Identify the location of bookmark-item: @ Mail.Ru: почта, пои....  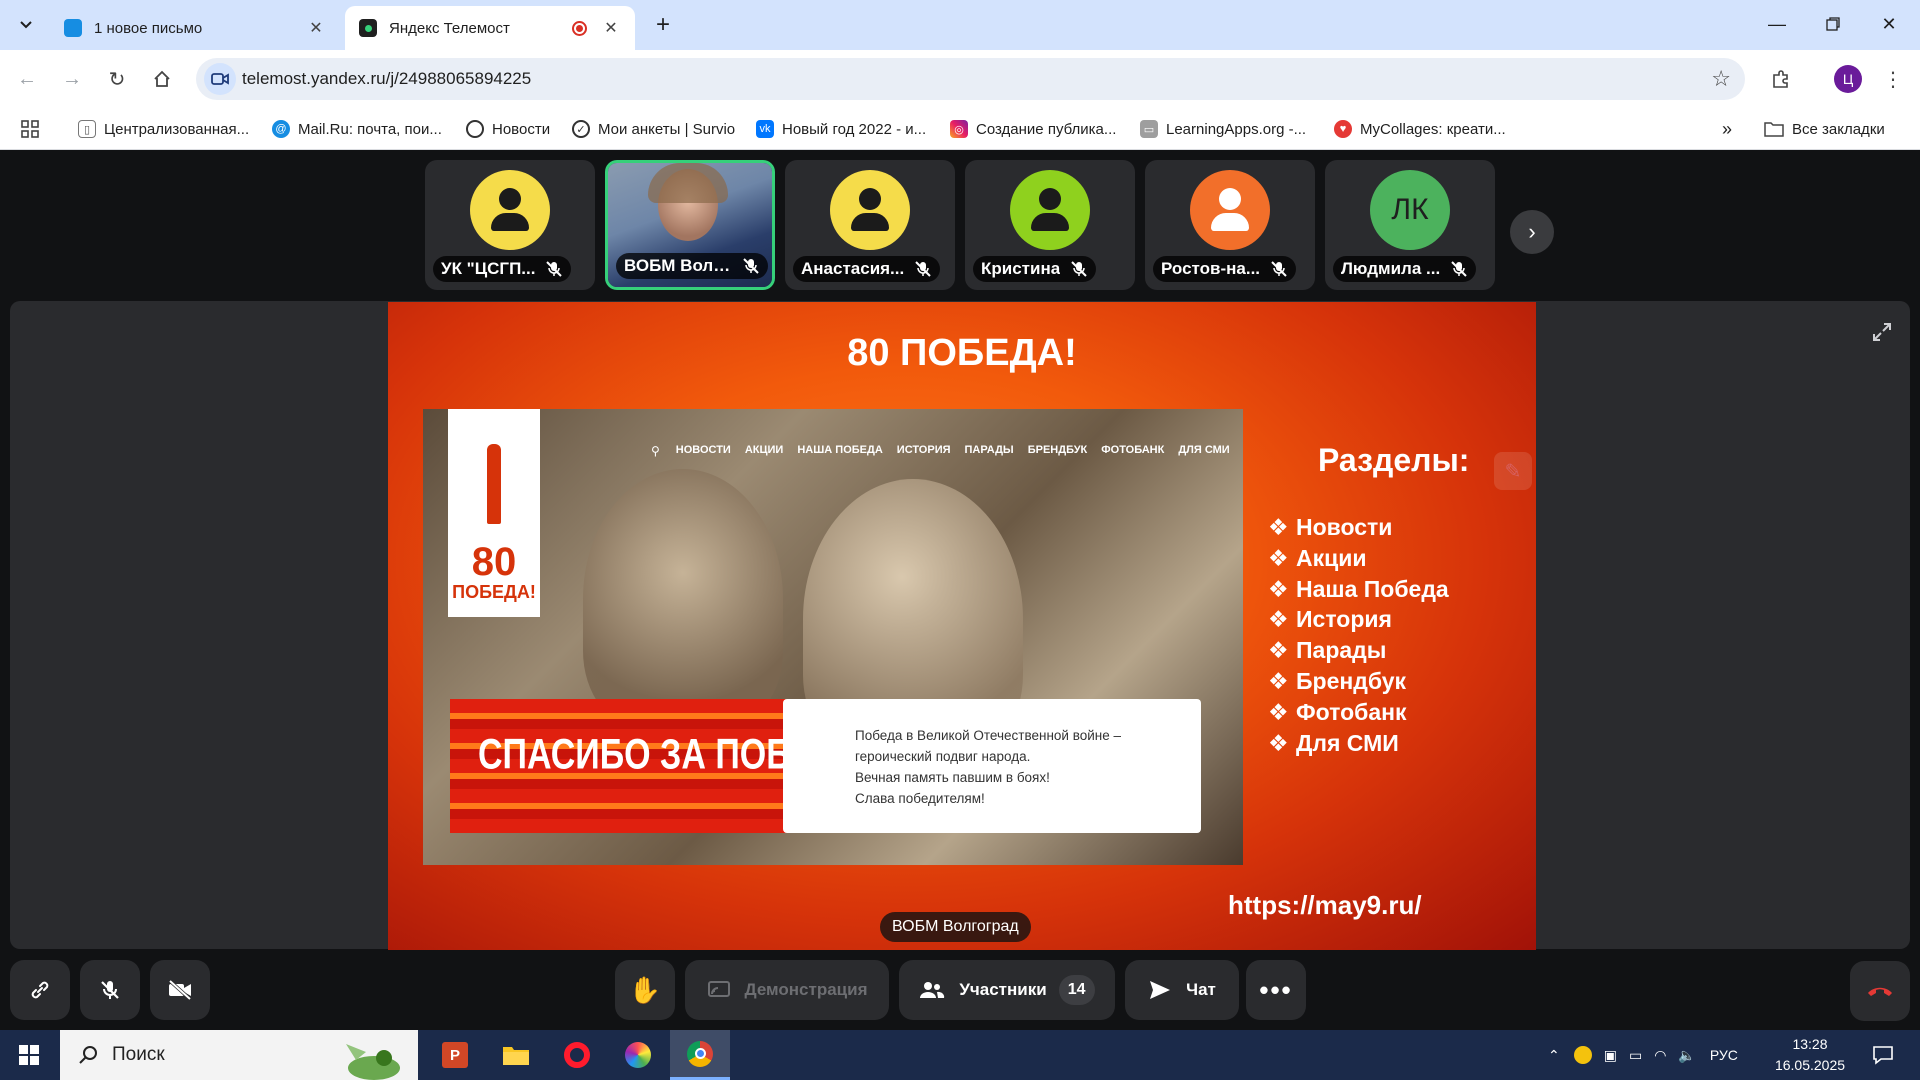
(357, 129).